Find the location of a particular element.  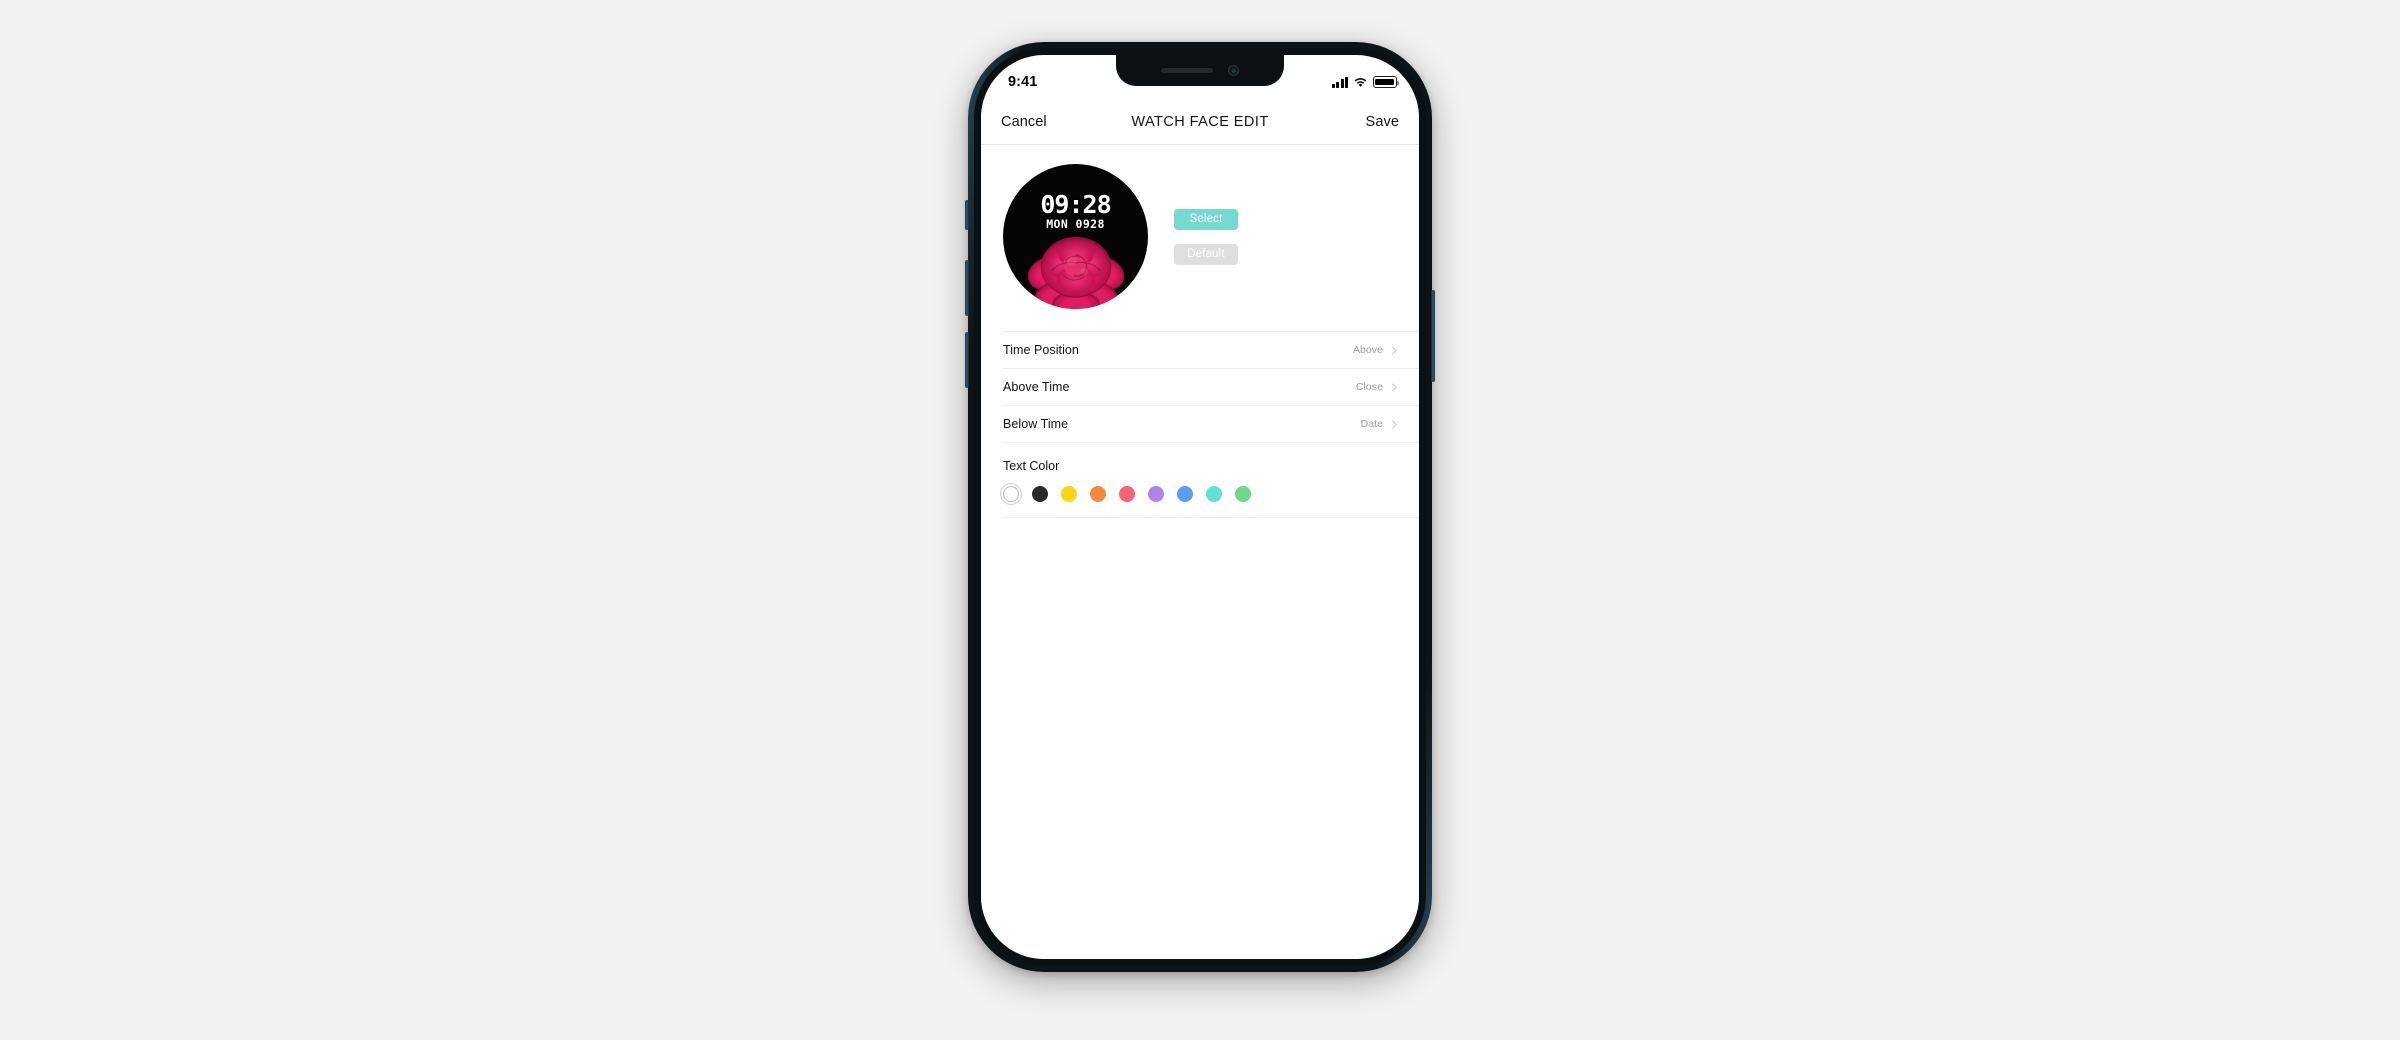

settings-row-label: Below Time is located at coordinates (1036, 424).